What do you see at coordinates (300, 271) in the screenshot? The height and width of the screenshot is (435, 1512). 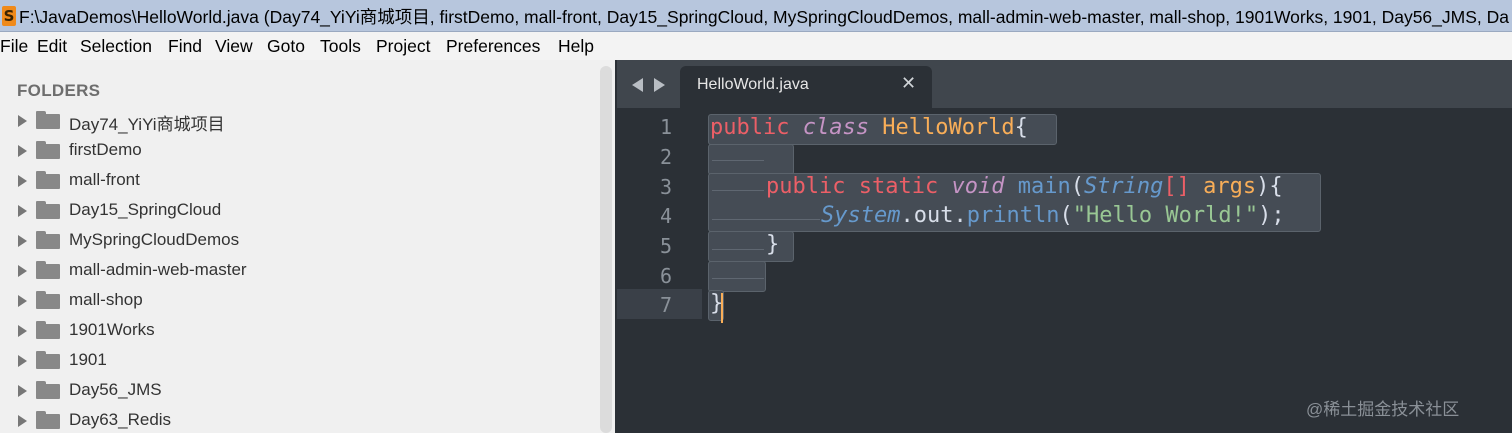 I see `folder-item-mall-admin: mall-admin-web-master` at bounding box center [300, 271].